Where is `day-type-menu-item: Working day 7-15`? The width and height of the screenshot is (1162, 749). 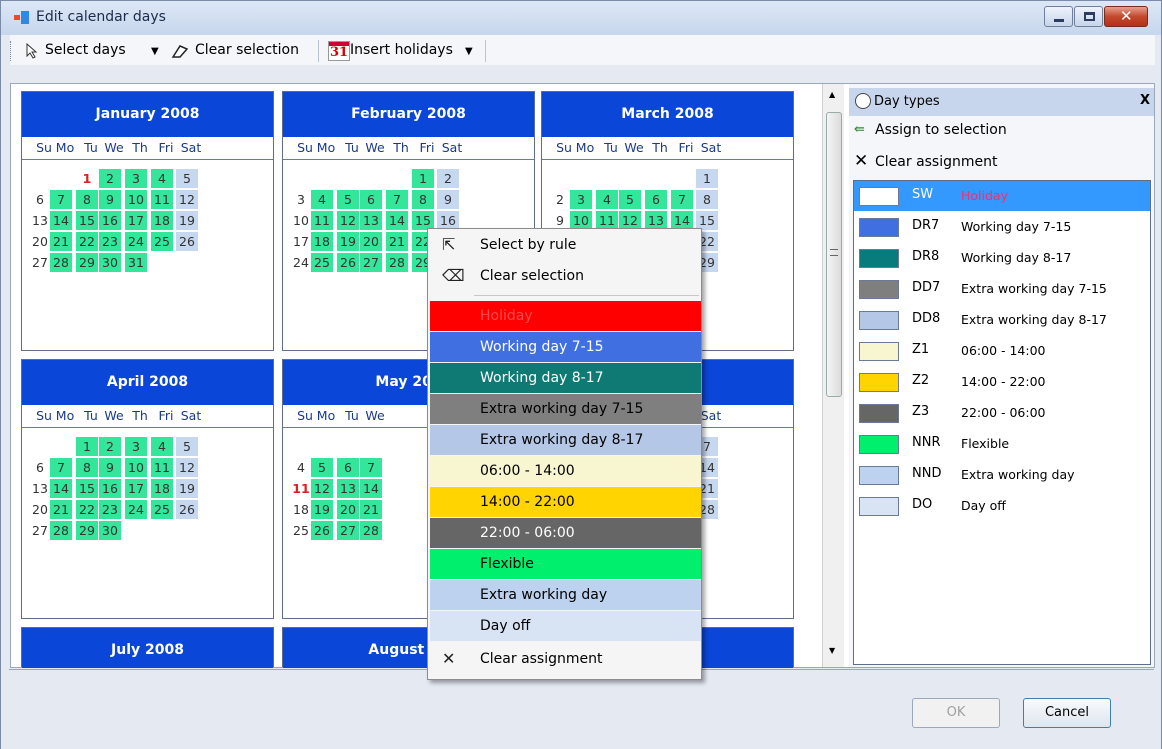 day-type-menu-item: Working day 7-15 is located at coordinates (565, 347).